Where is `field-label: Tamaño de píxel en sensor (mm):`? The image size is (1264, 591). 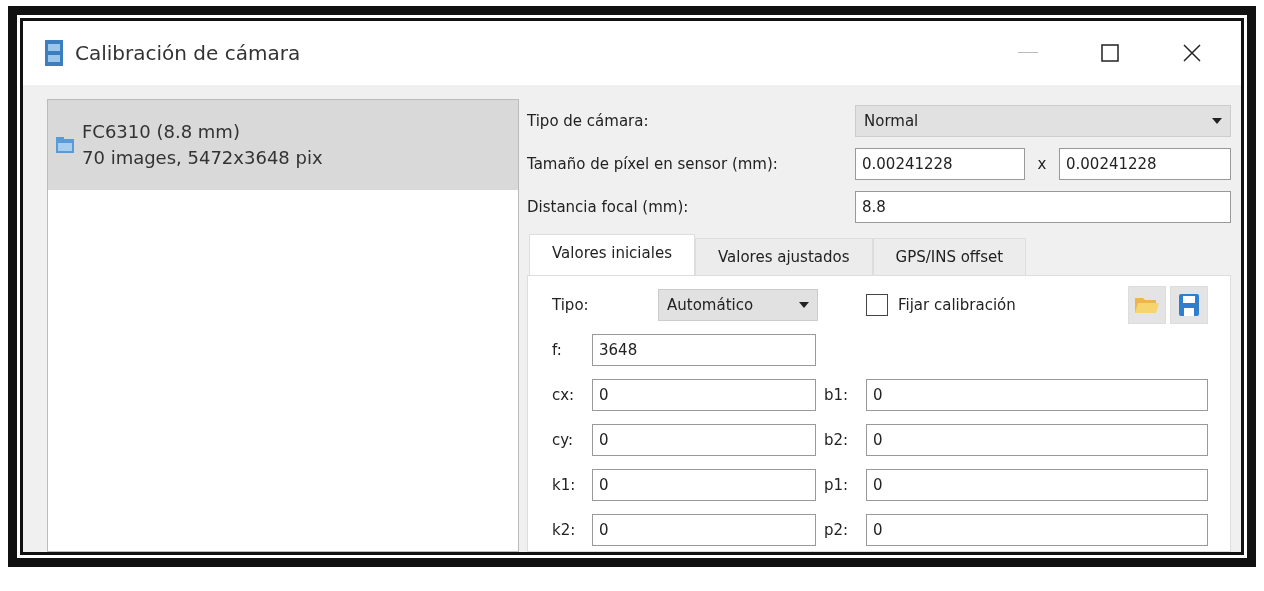
field-label: Tamaño de píxel en sensor (mm): is located at coordinates (653, 163).